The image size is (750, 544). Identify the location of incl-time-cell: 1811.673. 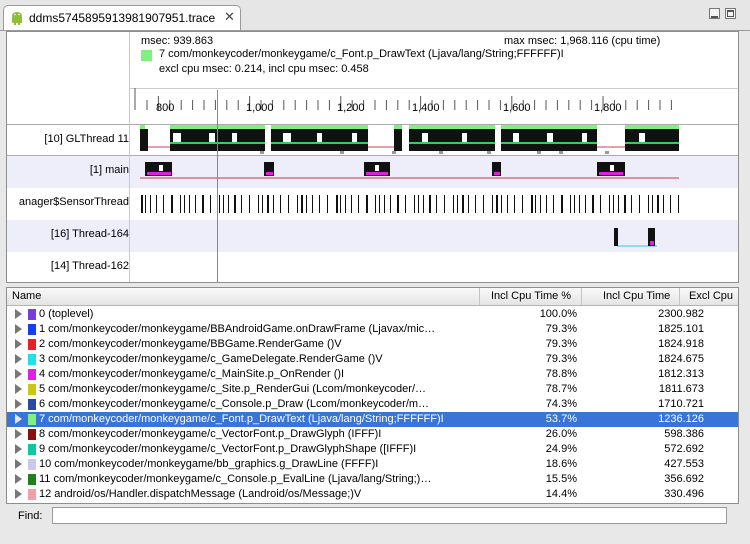
(681, 389).